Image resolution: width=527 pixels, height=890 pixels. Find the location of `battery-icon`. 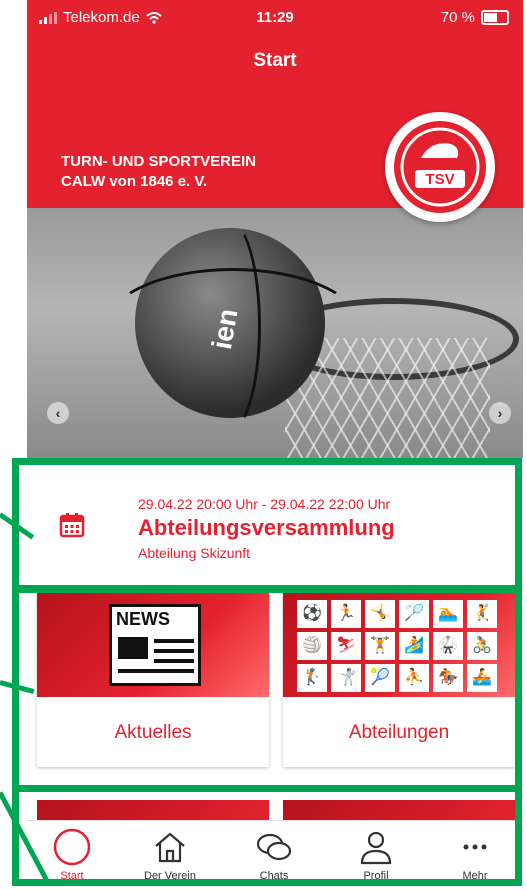

battery-icon is located at coordinates (495, 17).